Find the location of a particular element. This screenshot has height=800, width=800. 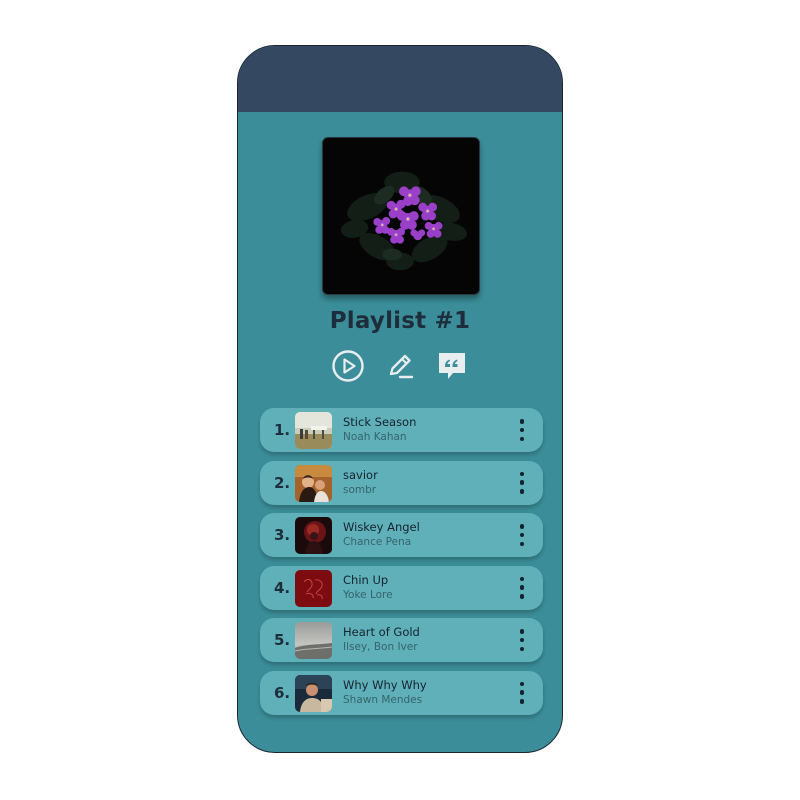

song-artist: Chance Pena is located at coordinates (377, 542).